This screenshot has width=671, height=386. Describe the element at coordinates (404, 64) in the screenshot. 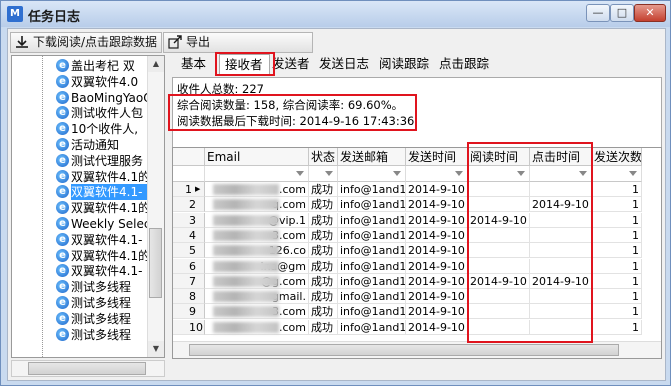

I see `tab-read-tracking: 阅读跟踪` at that location.